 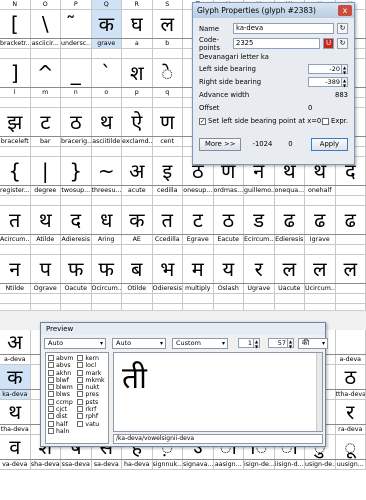 What do you see at coordinates (15, 24) in the screenshot?
I see `glyph-cell: [` at bounding box center [15, 24].